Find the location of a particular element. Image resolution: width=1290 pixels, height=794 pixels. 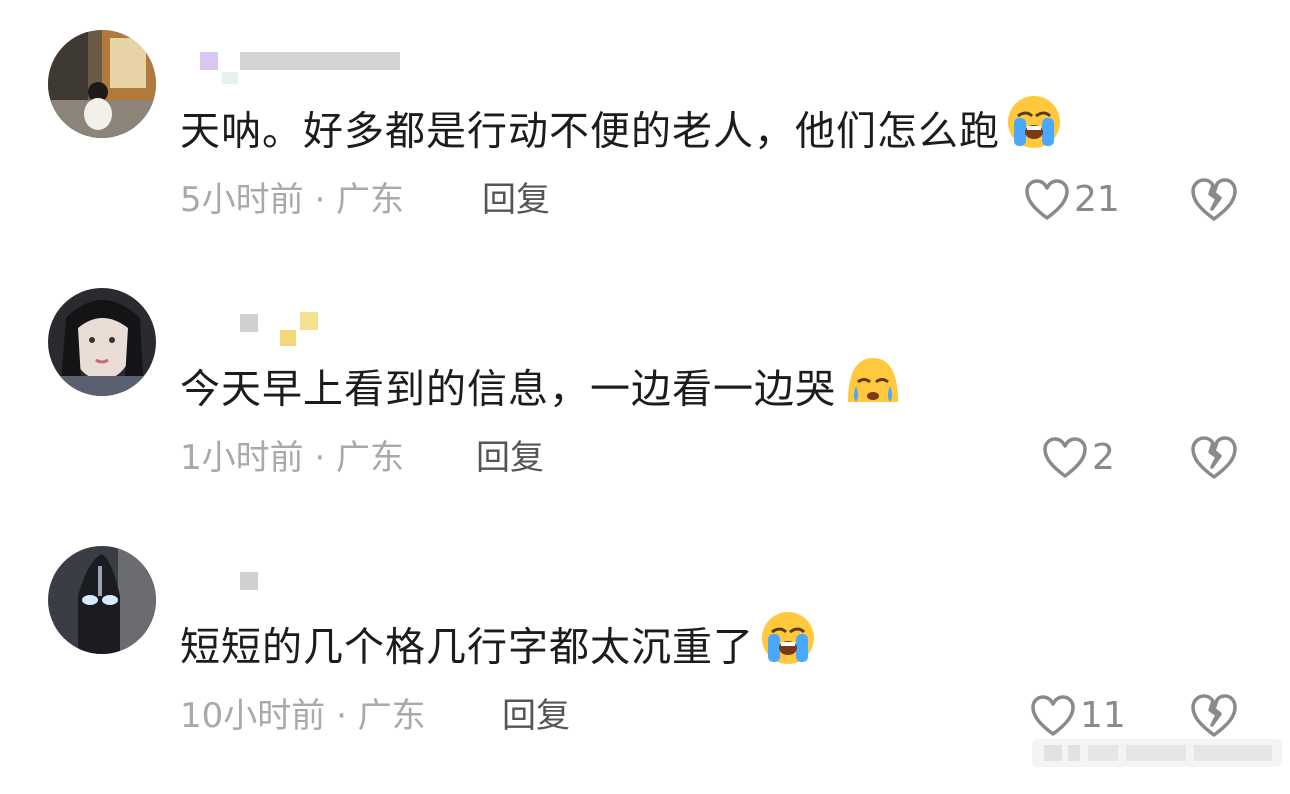

comment-text: 短短的几个格几行字都太沉重了 is located at coordinates (498, 648).